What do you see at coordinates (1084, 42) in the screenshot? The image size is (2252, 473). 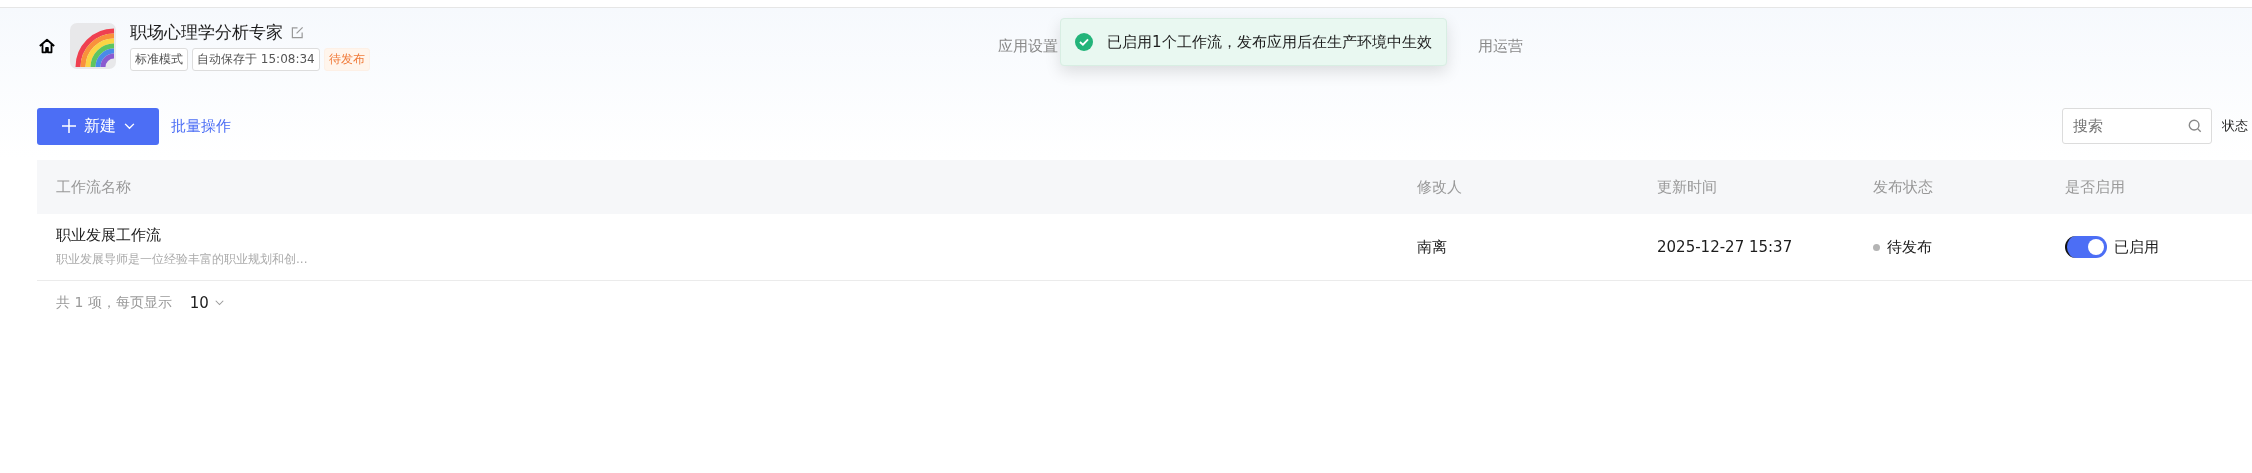 I see `check-icon` at bounding box center [1084, 42].